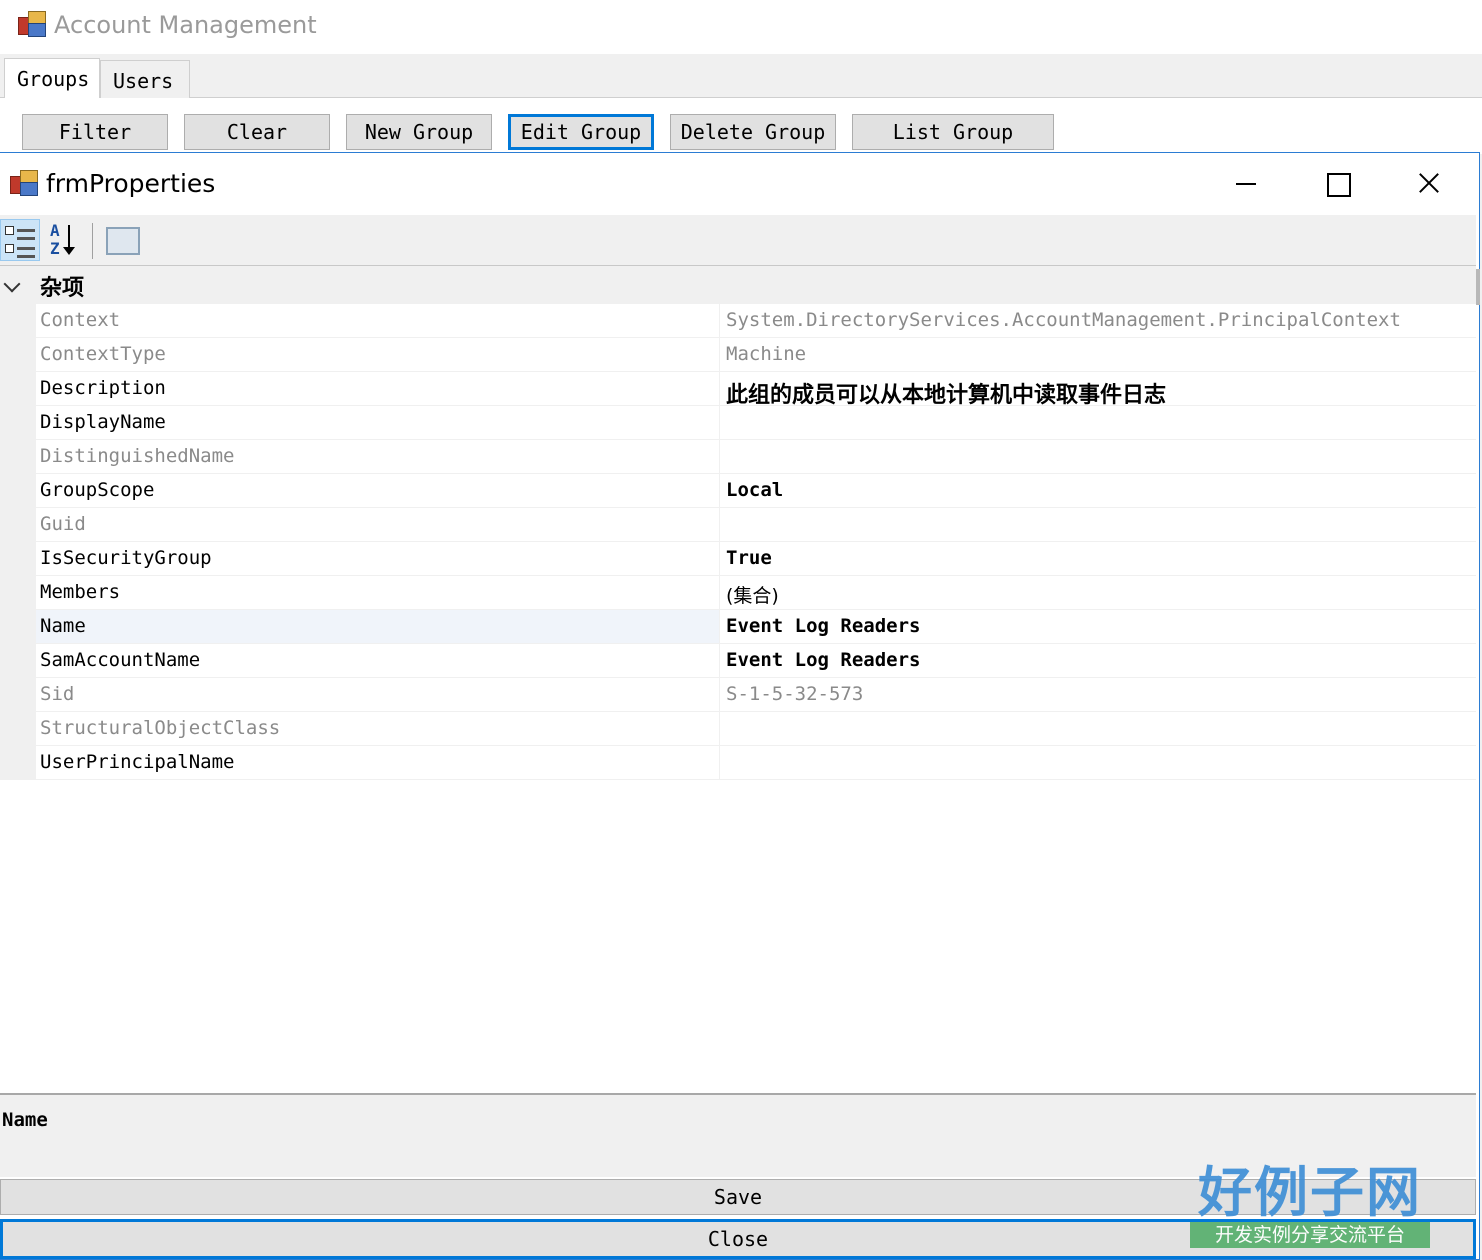  Describe the element at coordinates (377, 763) in the screenshot. I see `property-name: UserPrincipalName` at that location.